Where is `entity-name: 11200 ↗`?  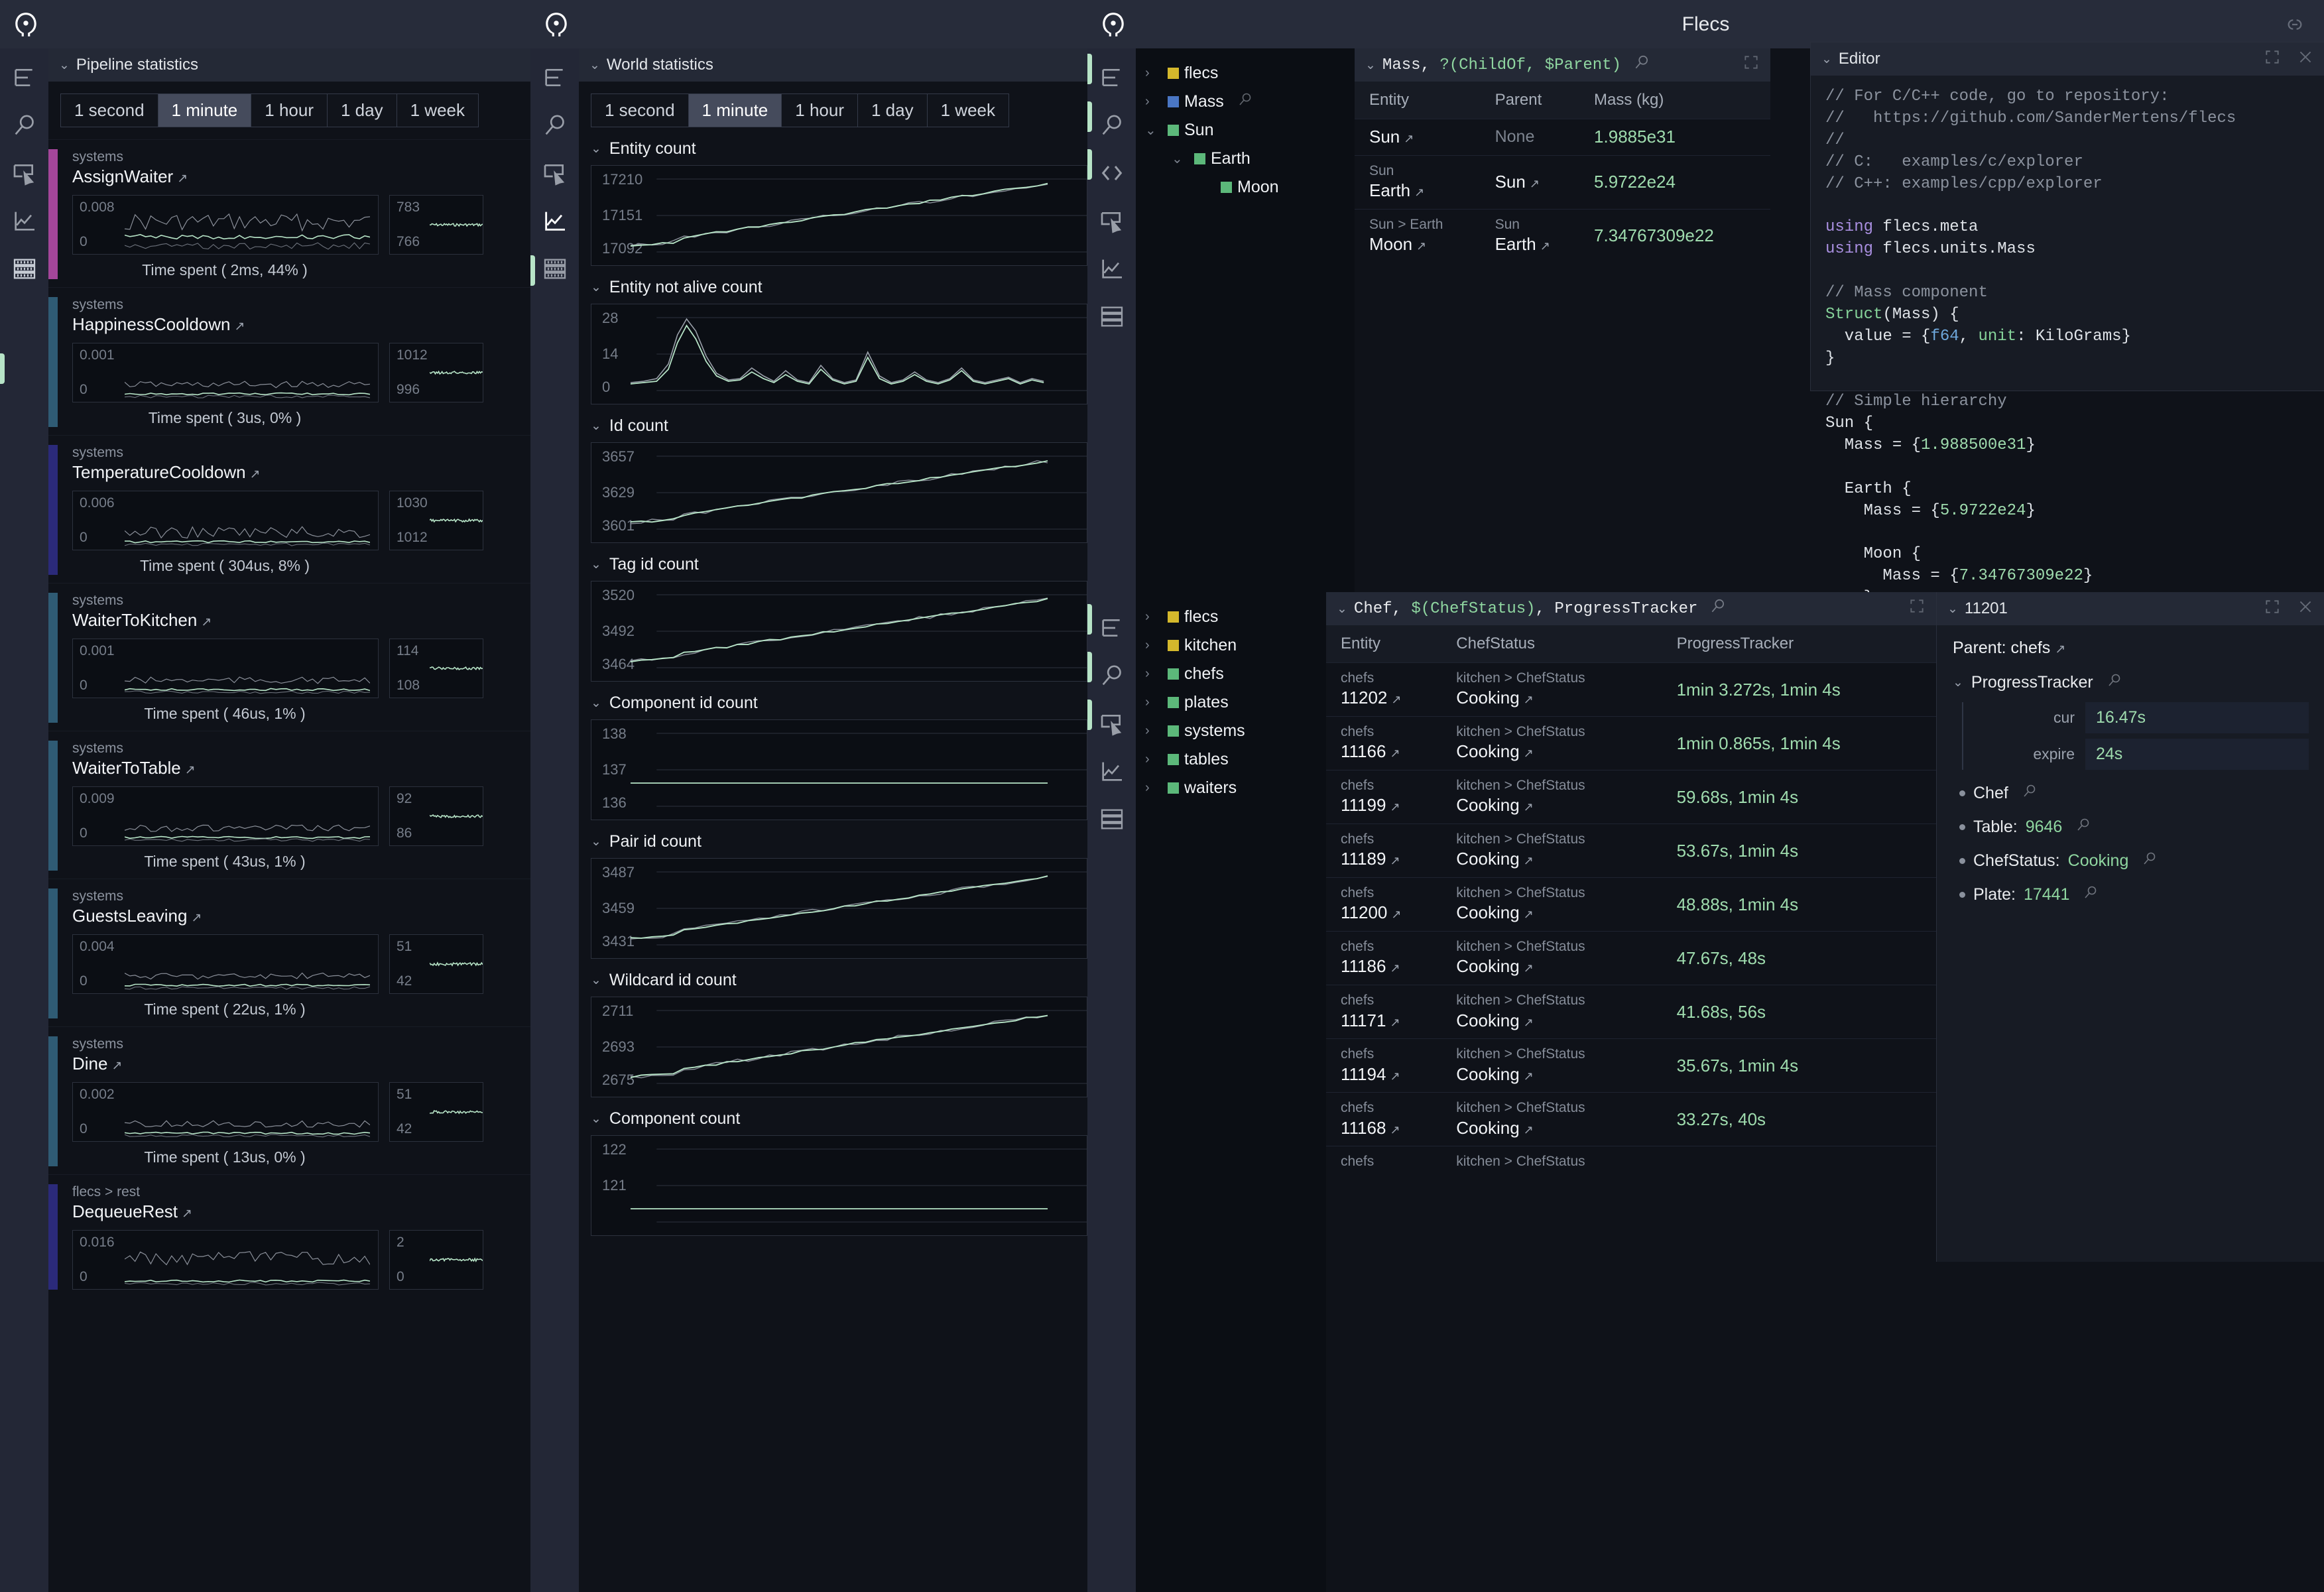
entity-name: 11200 ↗ is located at coordinates (1391, 913).